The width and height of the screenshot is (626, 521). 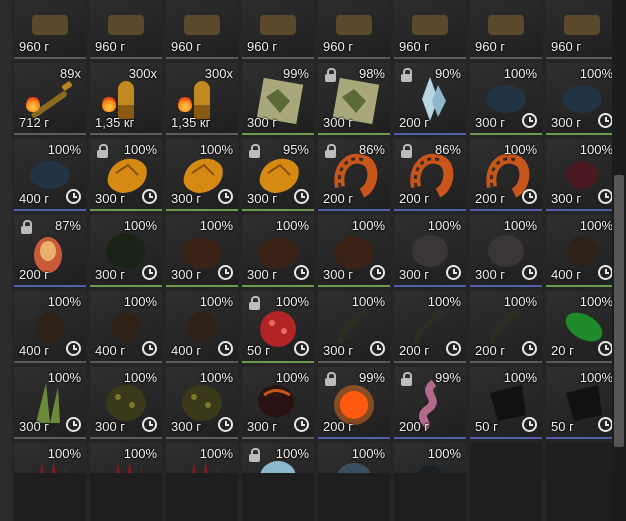 I want to click on inventory-slot: 90% 200 г, so click(x=430, y=99).